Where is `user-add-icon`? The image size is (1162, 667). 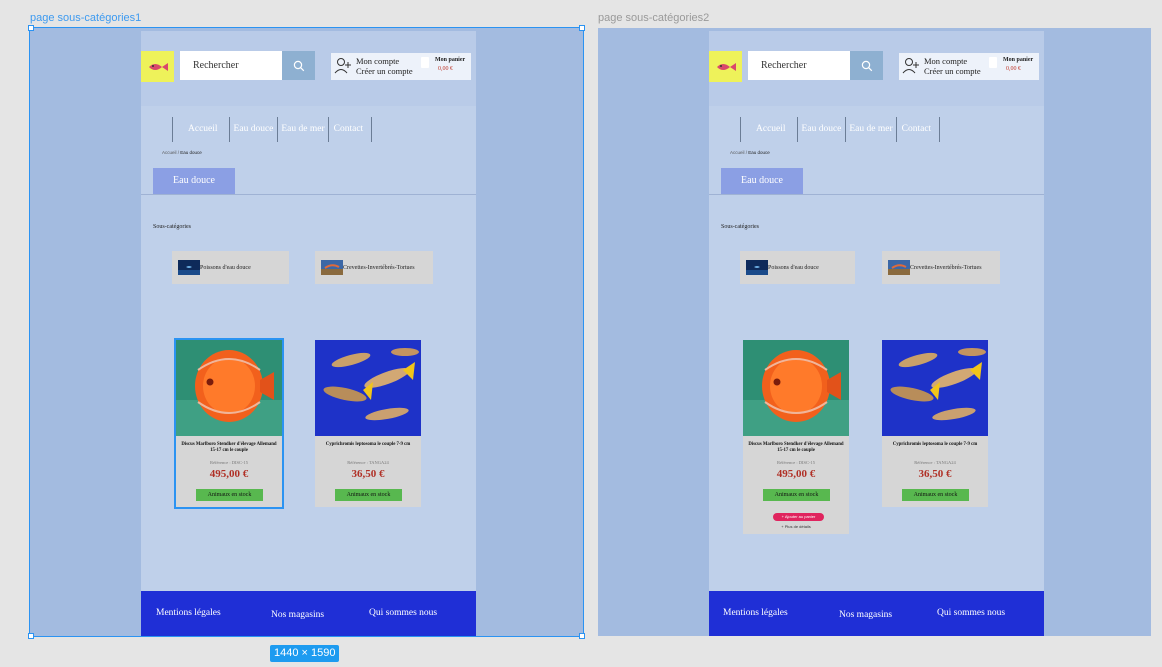
user-add-icon is located at coordinates (342, 66).